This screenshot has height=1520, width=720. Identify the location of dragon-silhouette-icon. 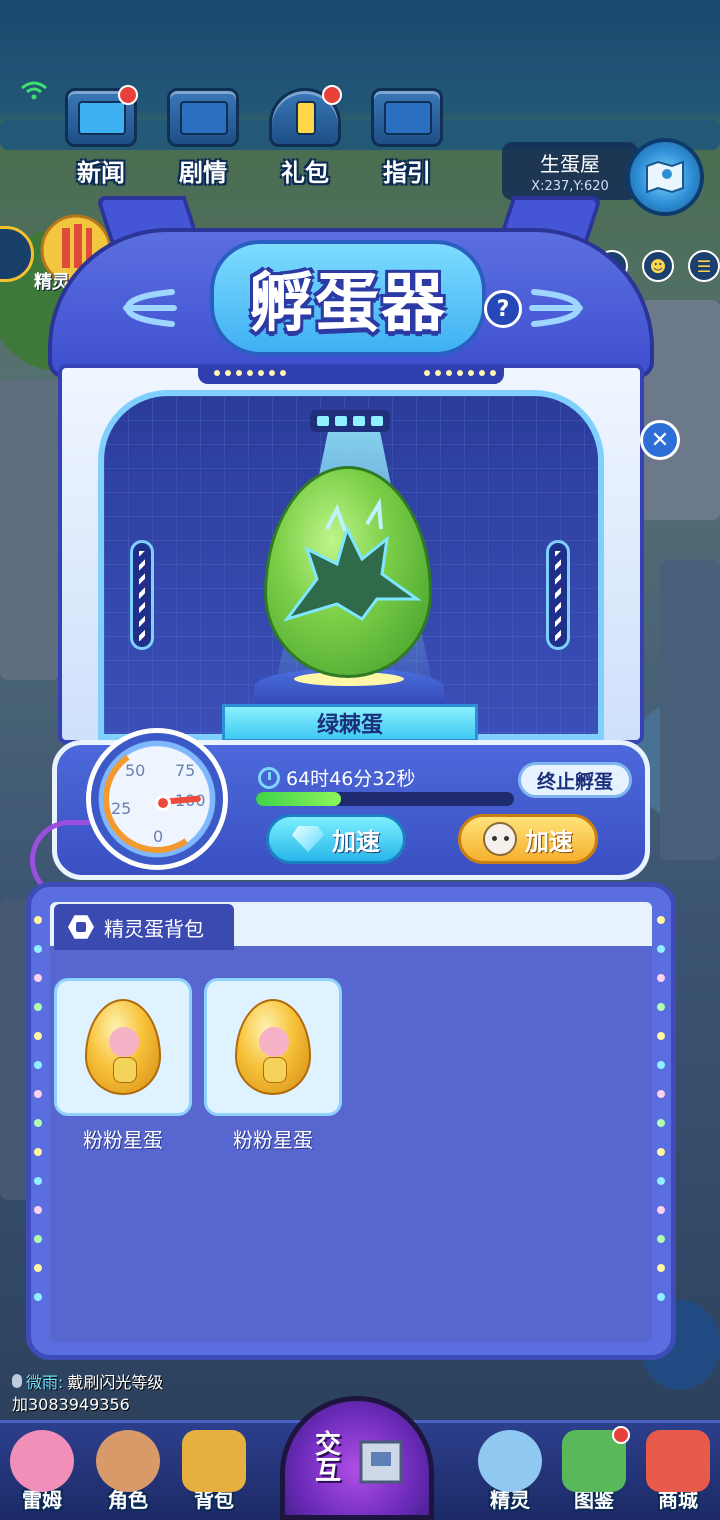
(352, 559).